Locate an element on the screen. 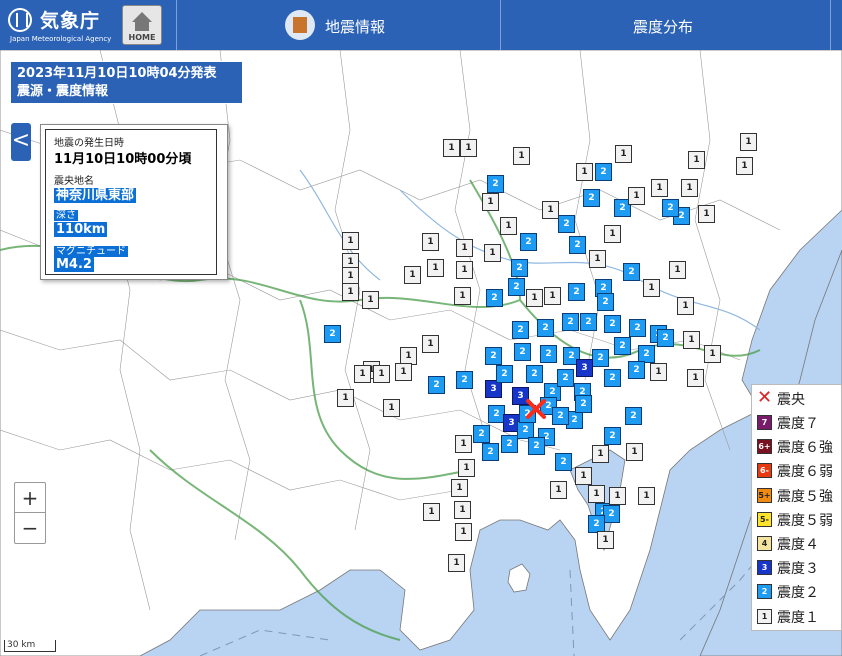  home-button: HOME is located at coordinates (142, 25).